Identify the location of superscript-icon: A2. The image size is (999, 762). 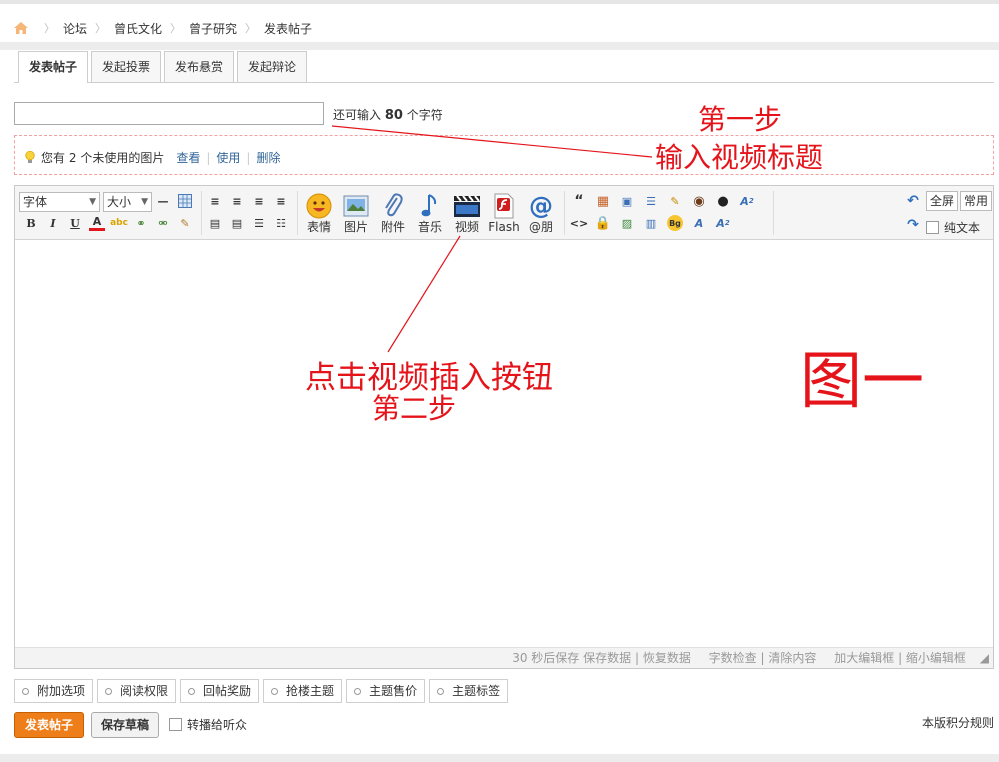
(723, 223).